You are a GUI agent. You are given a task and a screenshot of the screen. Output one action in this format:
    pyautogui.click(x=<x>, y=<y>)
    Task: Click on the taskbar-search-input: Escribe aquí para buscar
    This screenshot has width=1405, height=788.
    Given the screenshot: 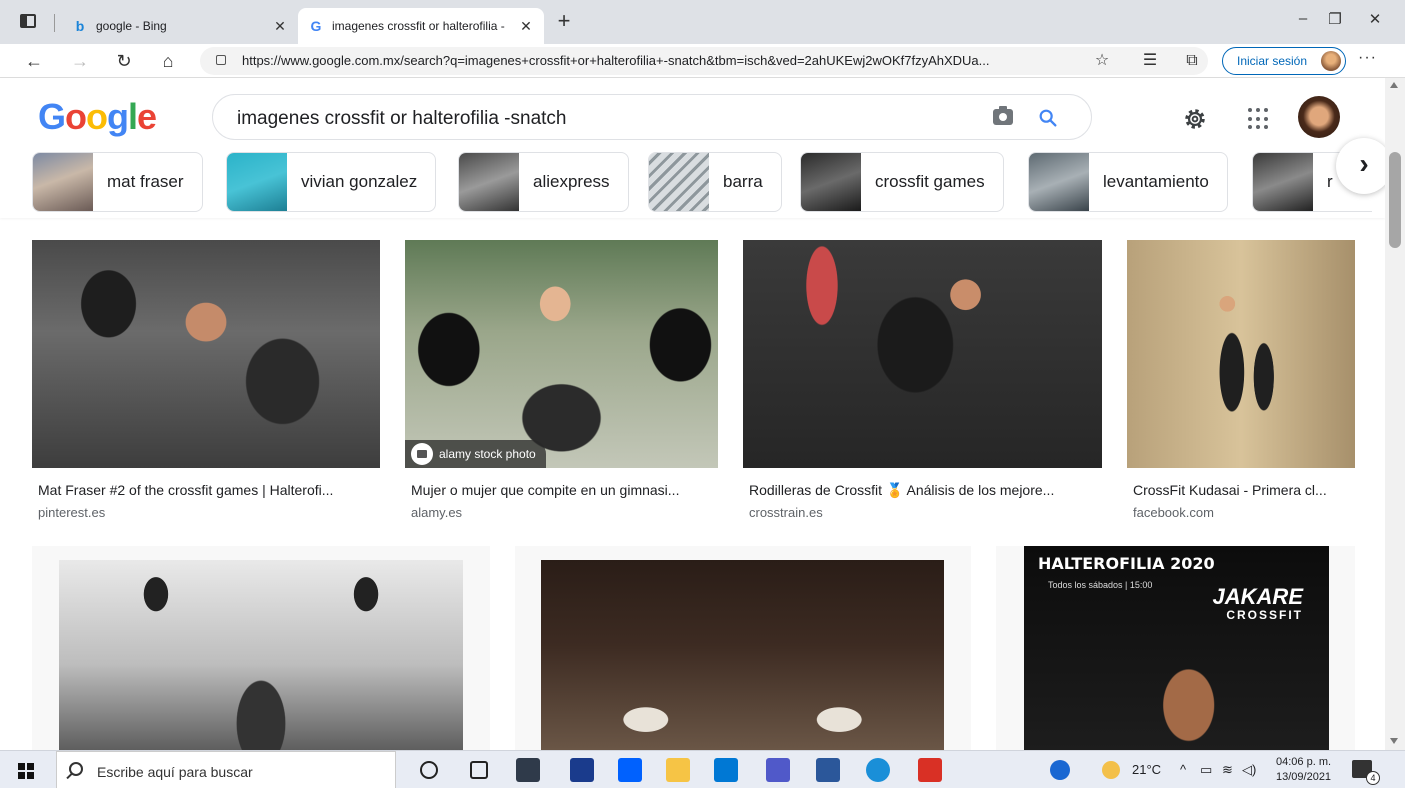 What is the action you would take?
    pyautogui.click(x=226, y=769)
    